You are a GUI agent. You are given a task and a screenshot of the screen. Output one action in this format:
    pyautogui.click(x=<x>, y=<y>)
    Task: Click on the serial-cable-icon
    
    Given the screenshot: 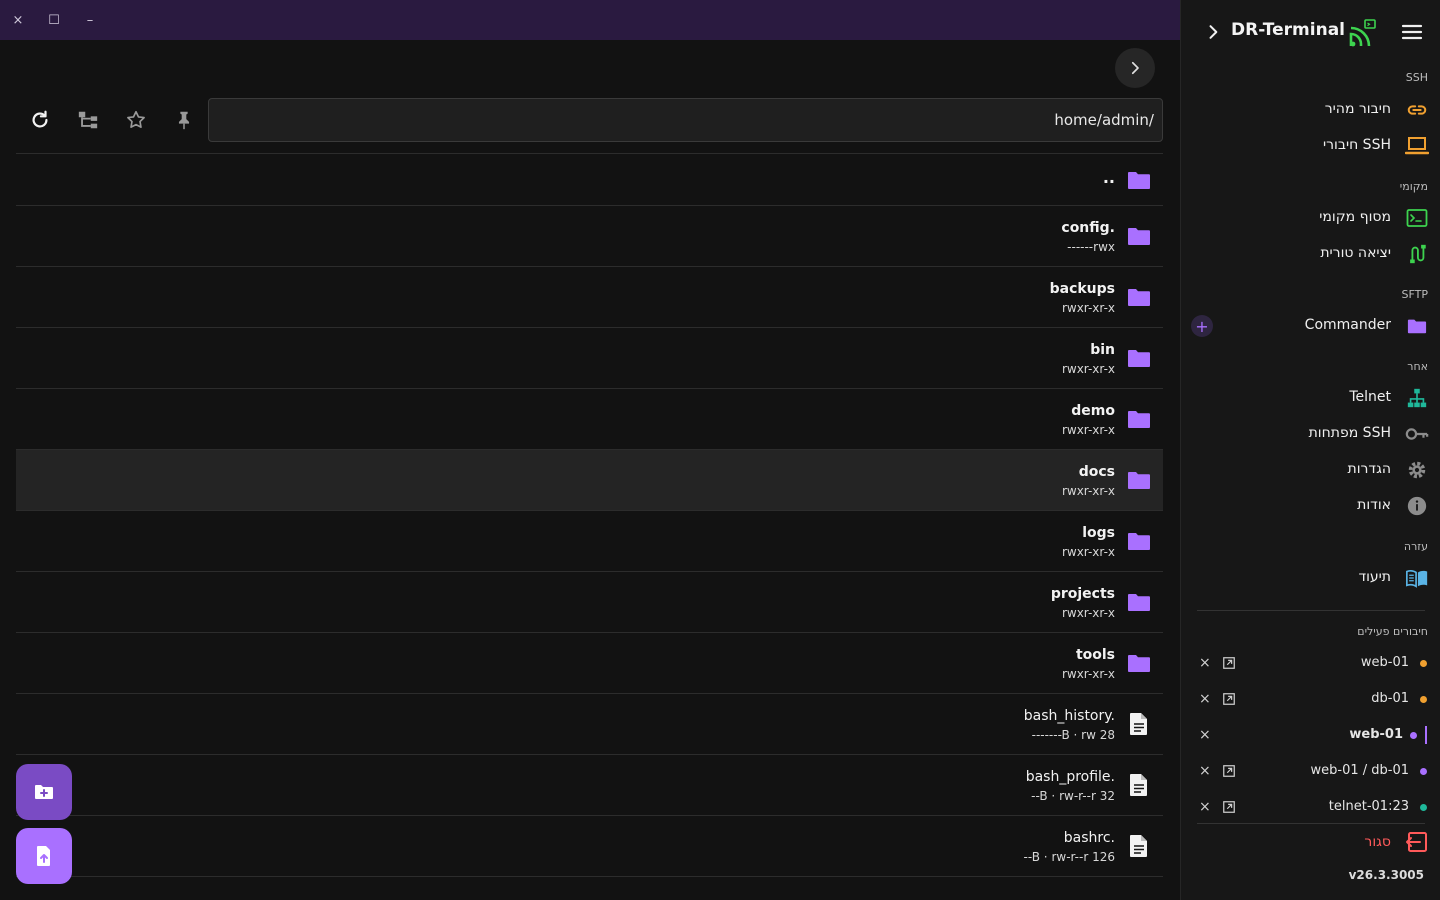 What is the action you would take?
    pyautogui.click(x=1417, y=254)
    